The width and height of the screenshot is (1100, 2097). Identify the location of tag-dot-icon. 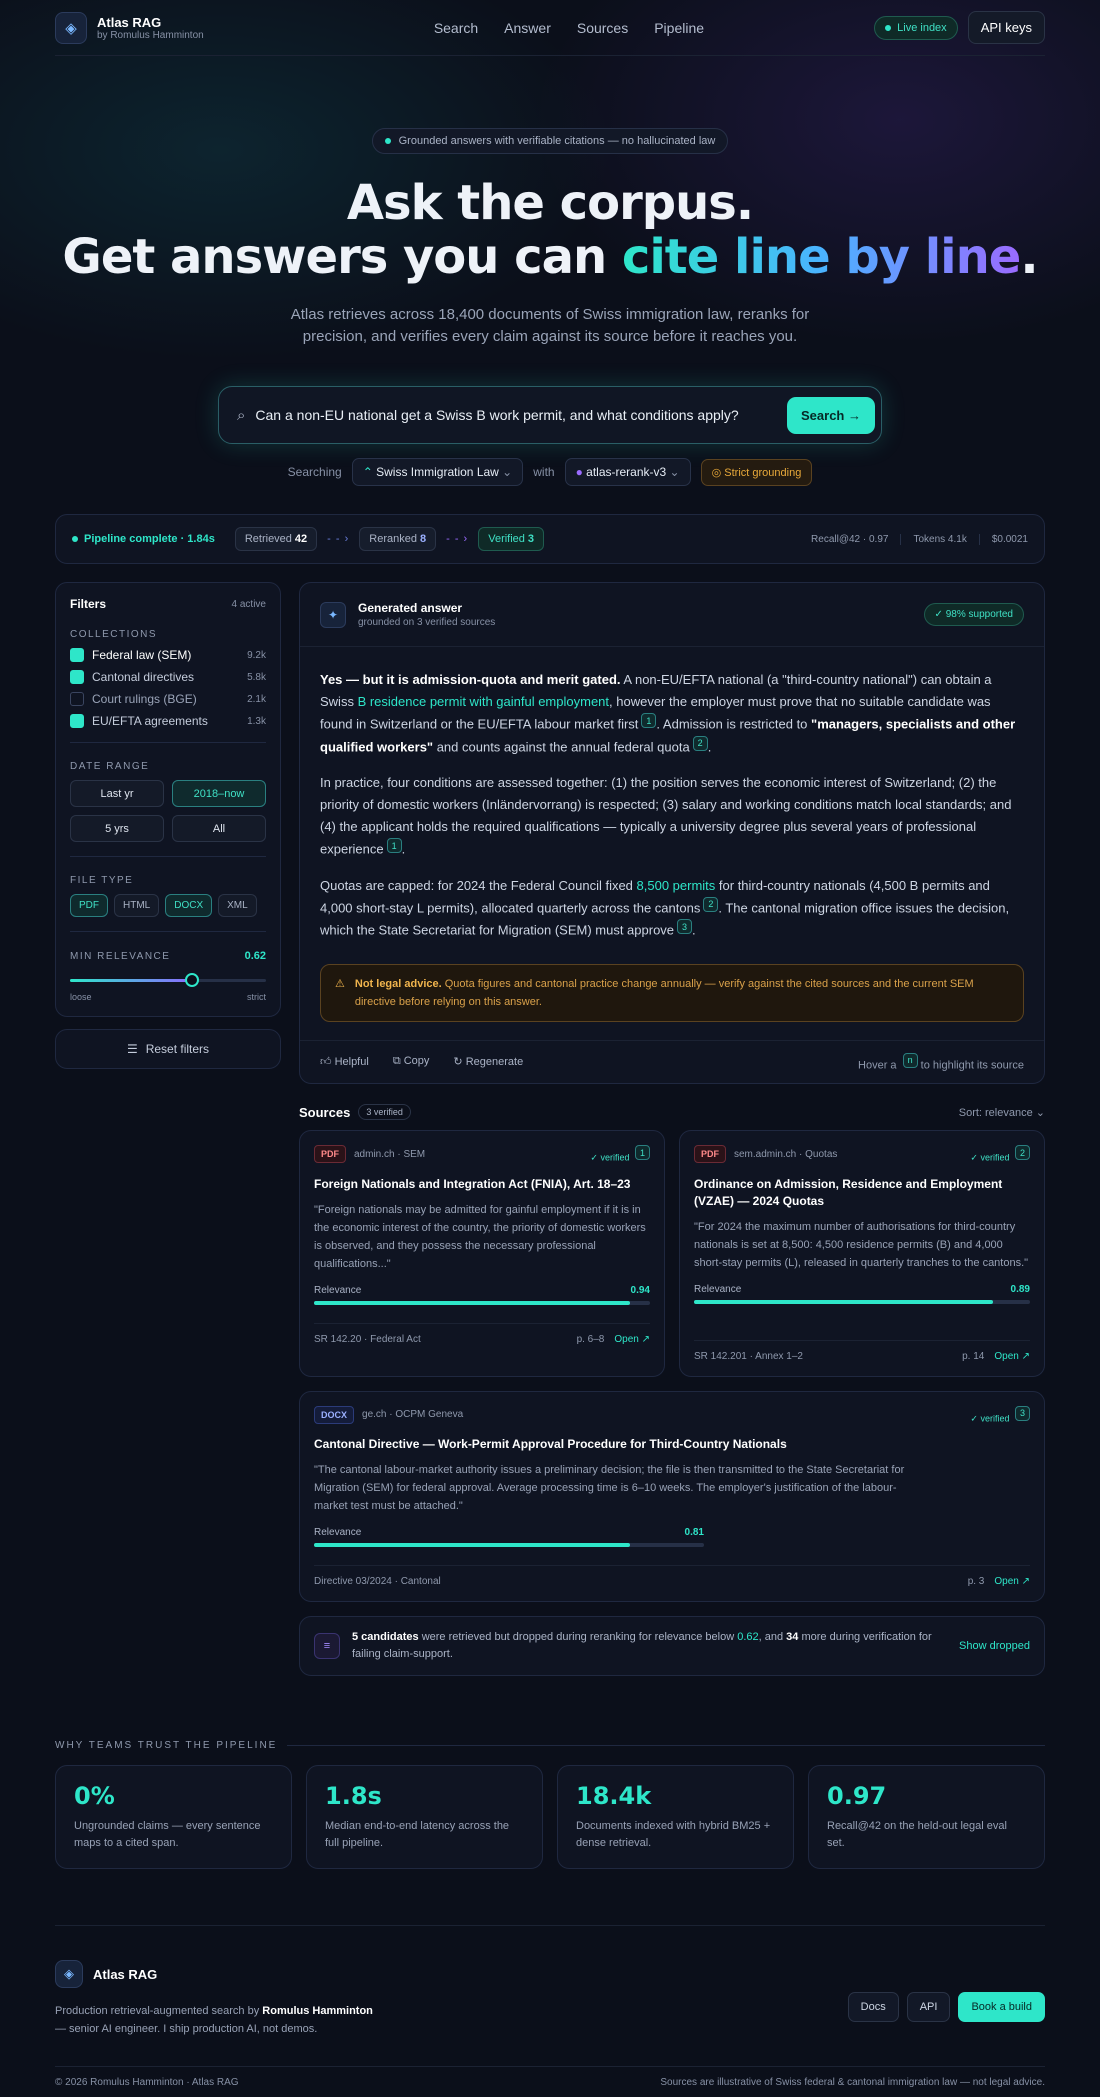
(387, 141).